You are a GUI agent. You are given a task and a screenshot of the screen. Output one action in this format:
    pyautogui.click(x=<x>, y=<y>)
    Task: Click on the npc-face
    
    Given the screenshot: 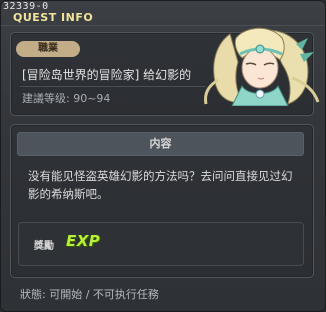 What is the action you would take?
    pyautogui.click(x=260, y=68)
    